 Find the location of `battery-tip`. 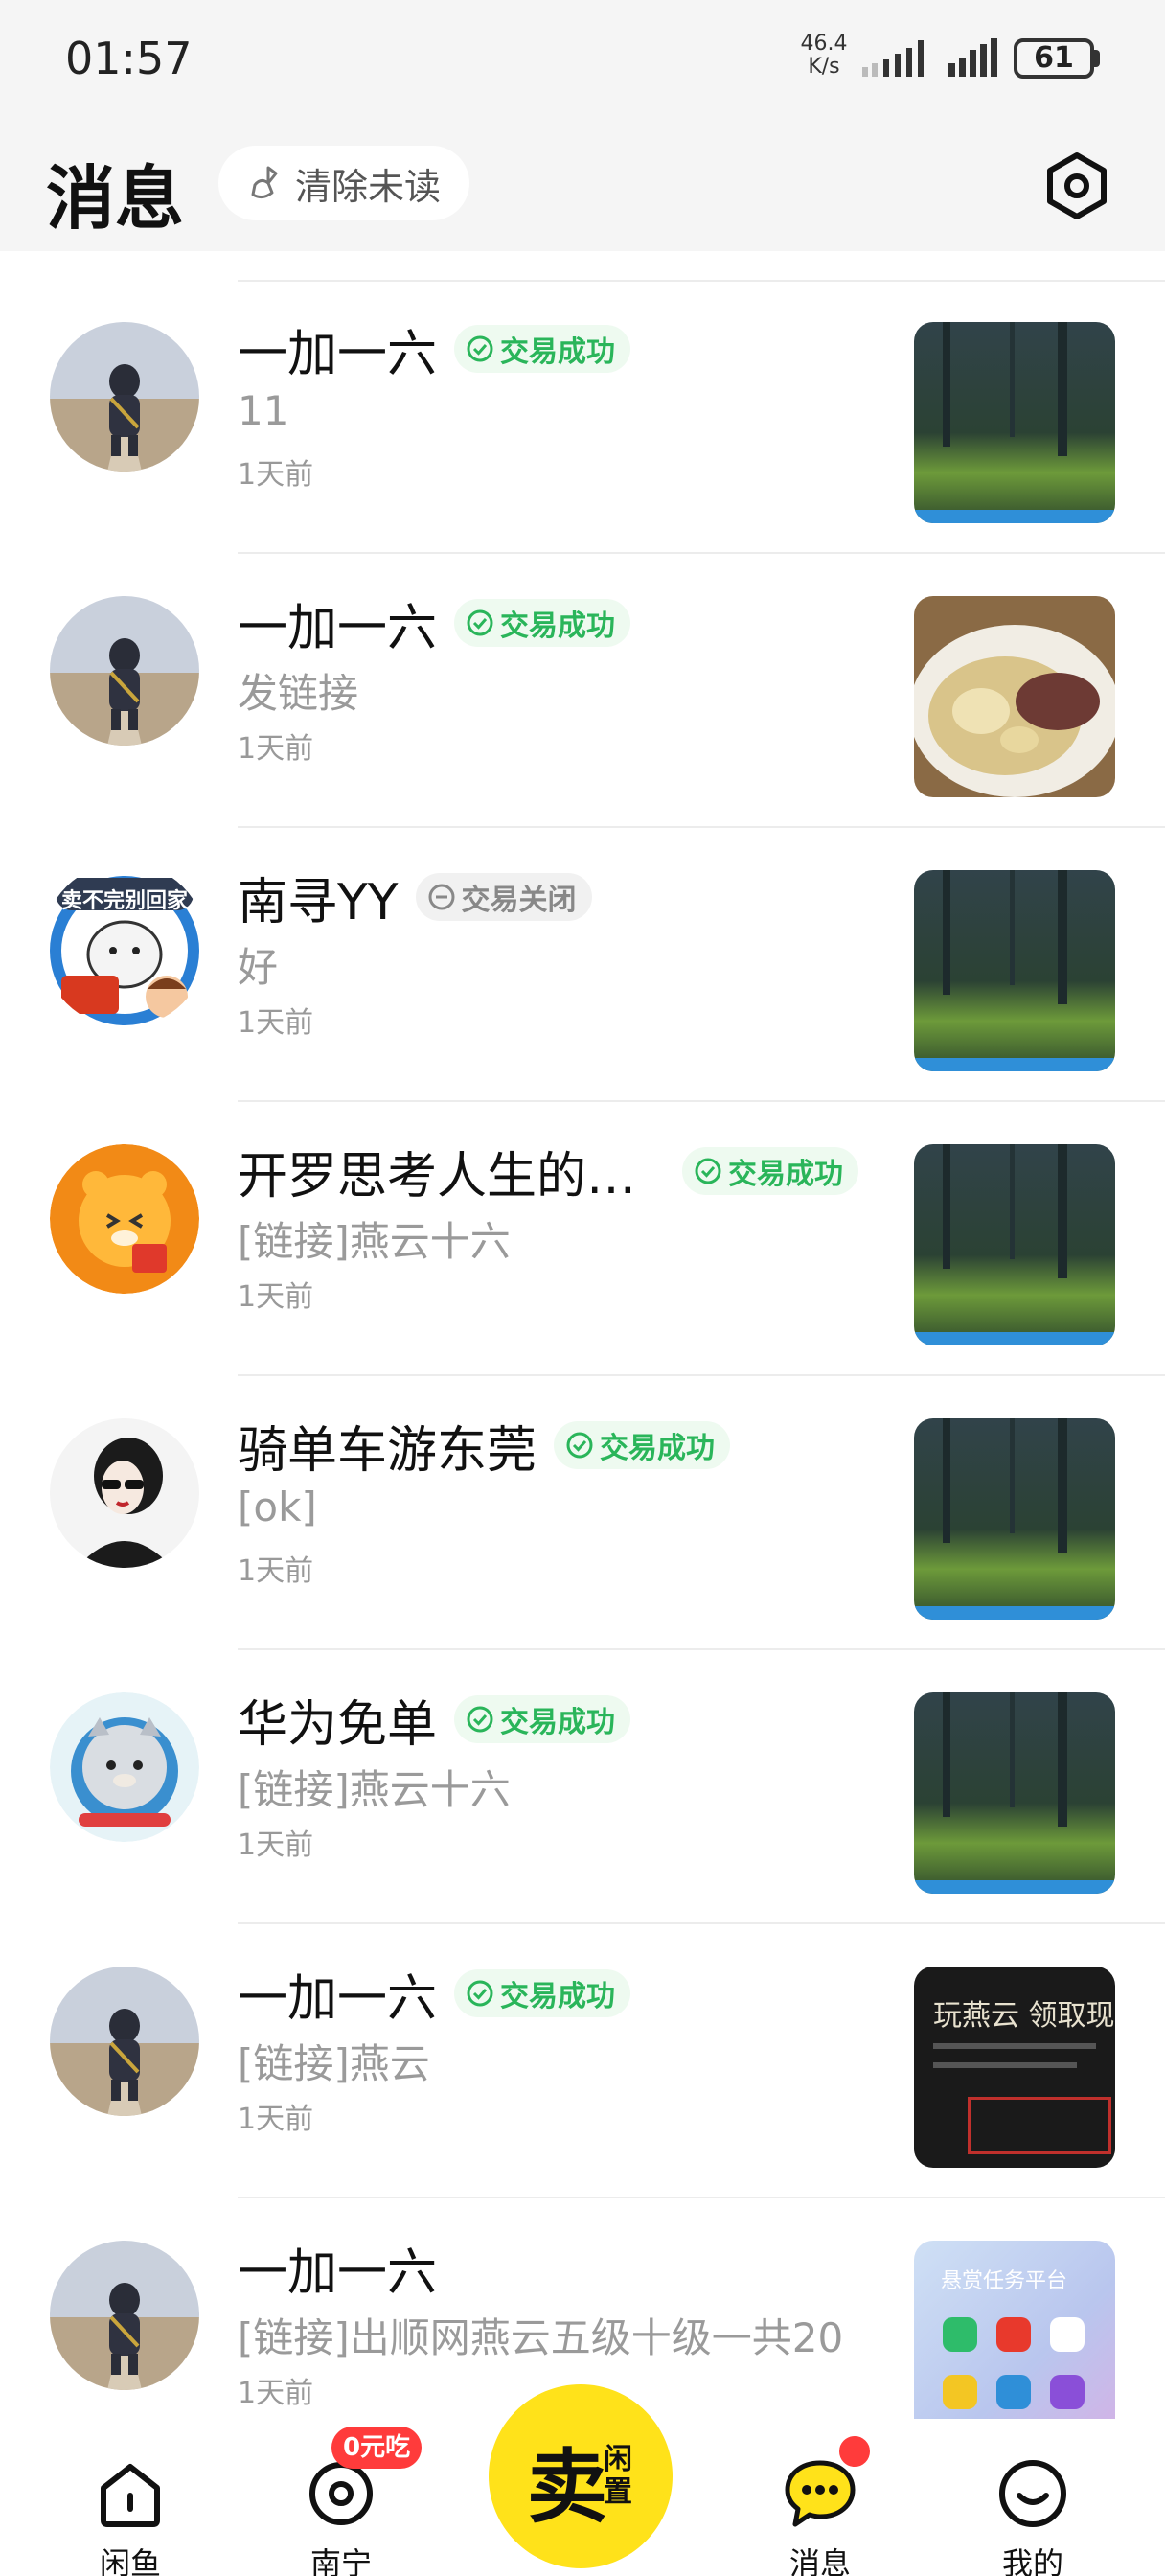

battery-tip is located at coordinates (1097, 58).